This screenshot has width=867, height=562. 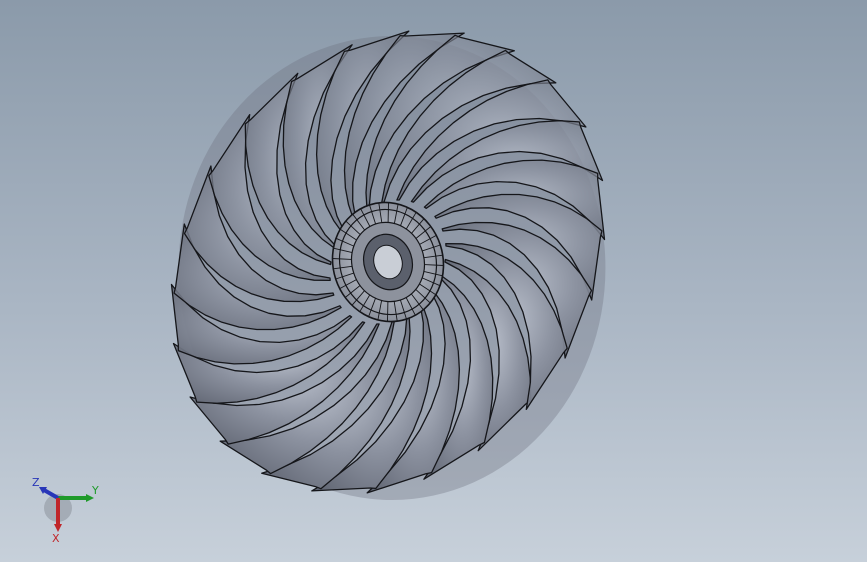 I want to click on x-axis-label: X, so click(x=56, y=538).